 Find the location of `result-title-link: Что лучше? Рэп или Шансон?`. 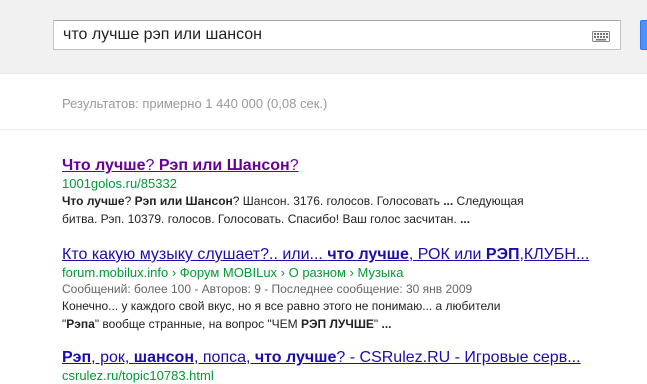

result-title-link: Что лучше? Рэп или Шансон? is located at coordinates (354, 166).